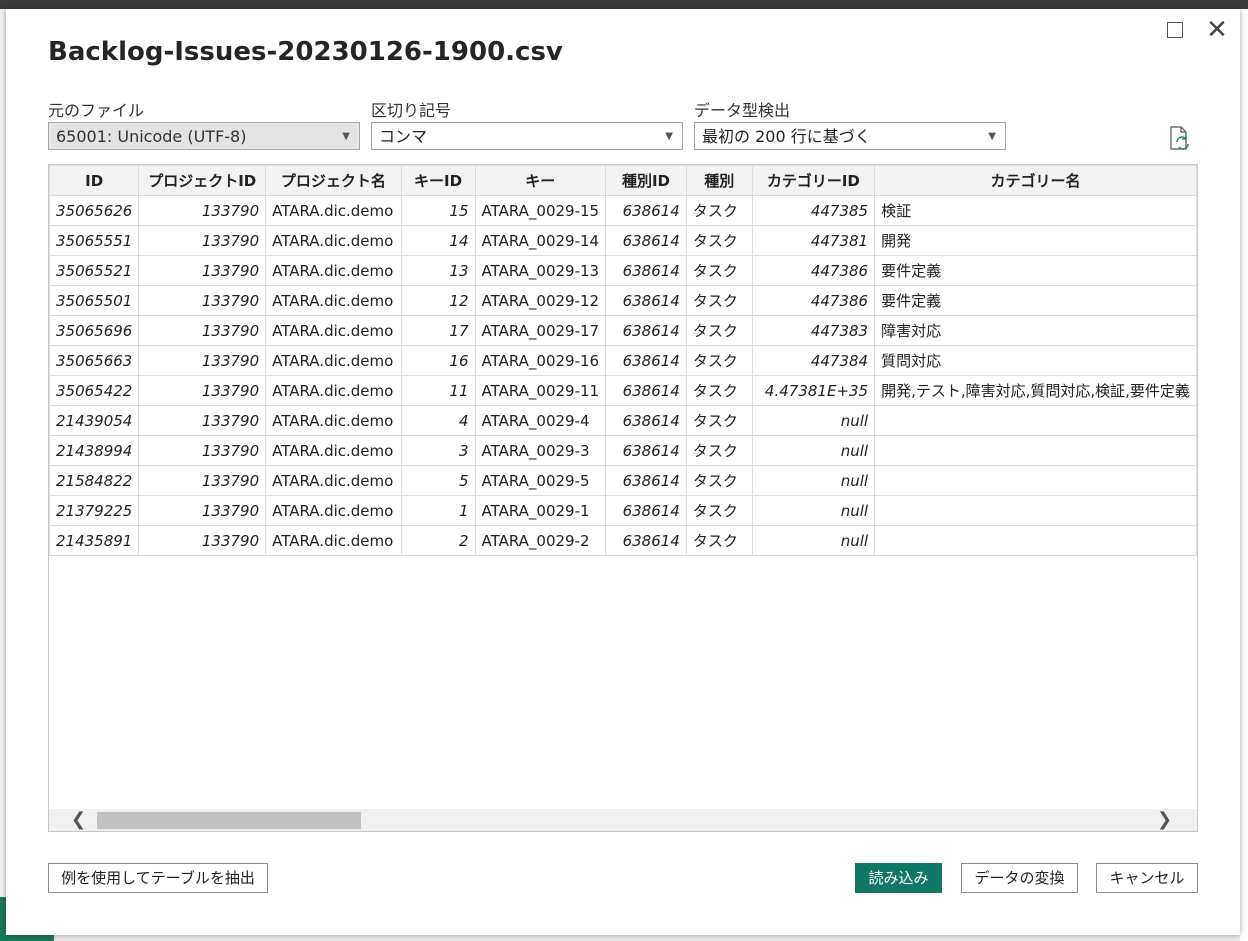 This screenshot has height=941, width=1248. What do you see at coordinates (78, 820) in the screenshot?
I see `scroll-left-icon: ❮` at bounding box center [78, 820].